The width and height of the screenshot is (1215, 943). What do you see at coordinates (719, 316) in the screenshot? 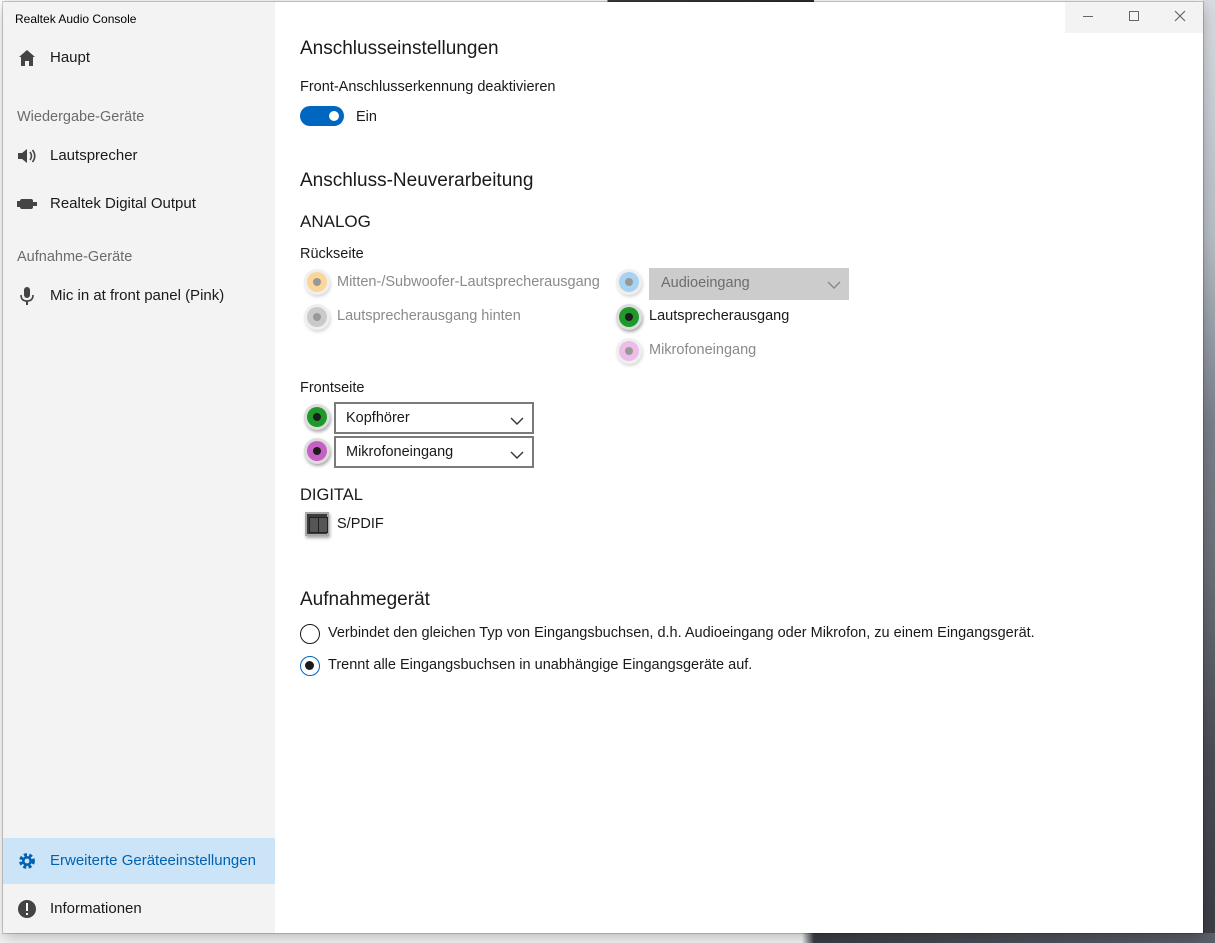
I see `rear-jack-green-label: Lautsprecherausgang` at bounding box center [719, 316].